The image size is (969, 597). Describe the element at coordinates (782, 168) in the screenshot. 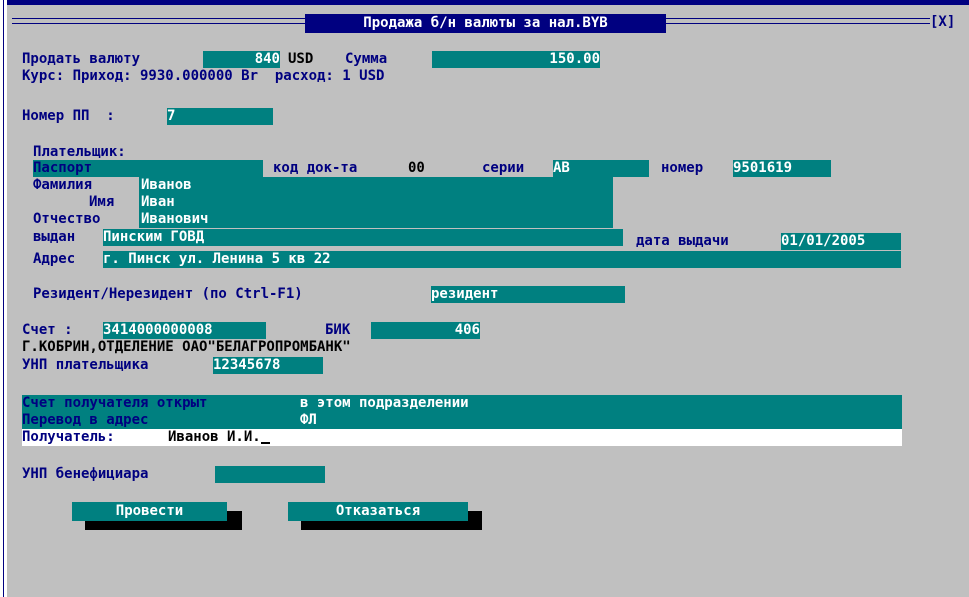

I see `doc-number-field: 9501619` at that location.